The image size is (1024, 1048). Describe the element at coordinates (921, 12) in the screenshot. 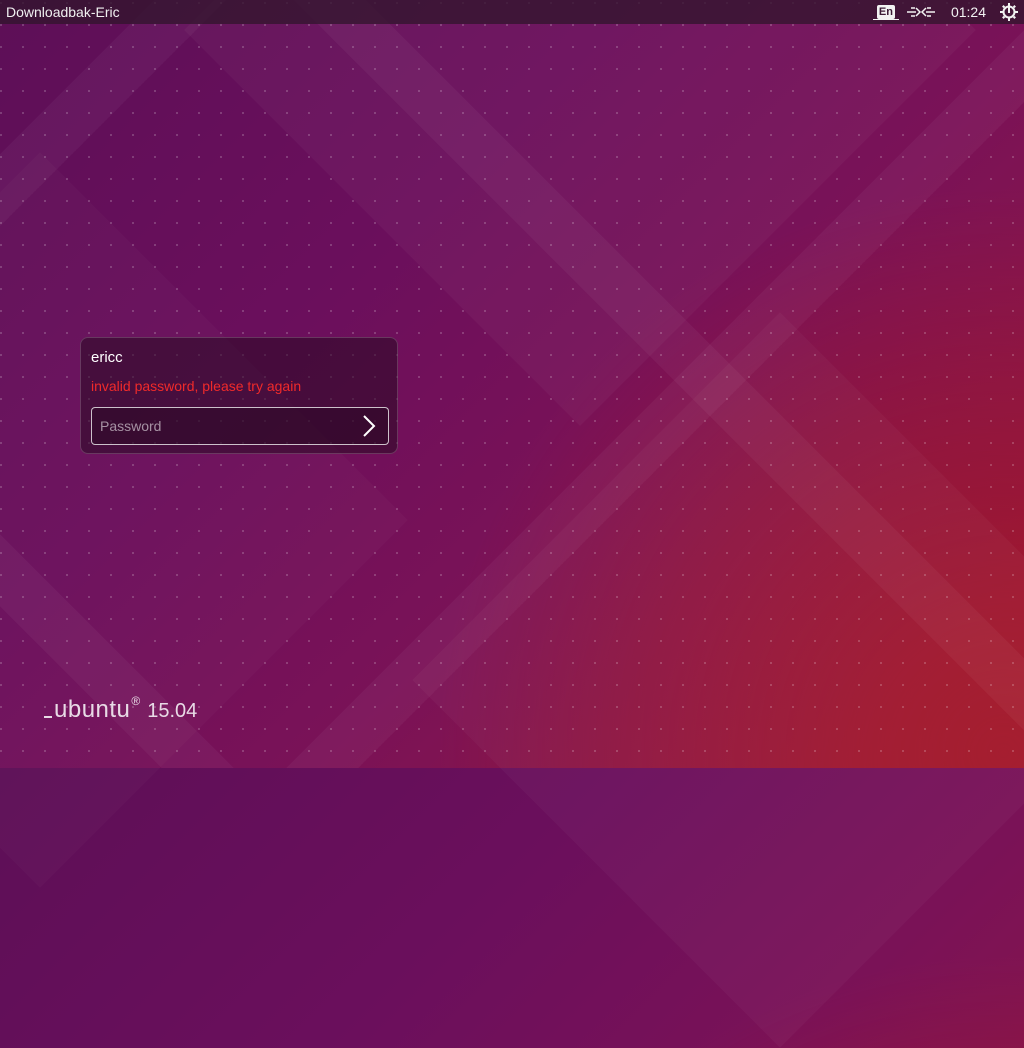

I see `network-wired-icon` at that location.